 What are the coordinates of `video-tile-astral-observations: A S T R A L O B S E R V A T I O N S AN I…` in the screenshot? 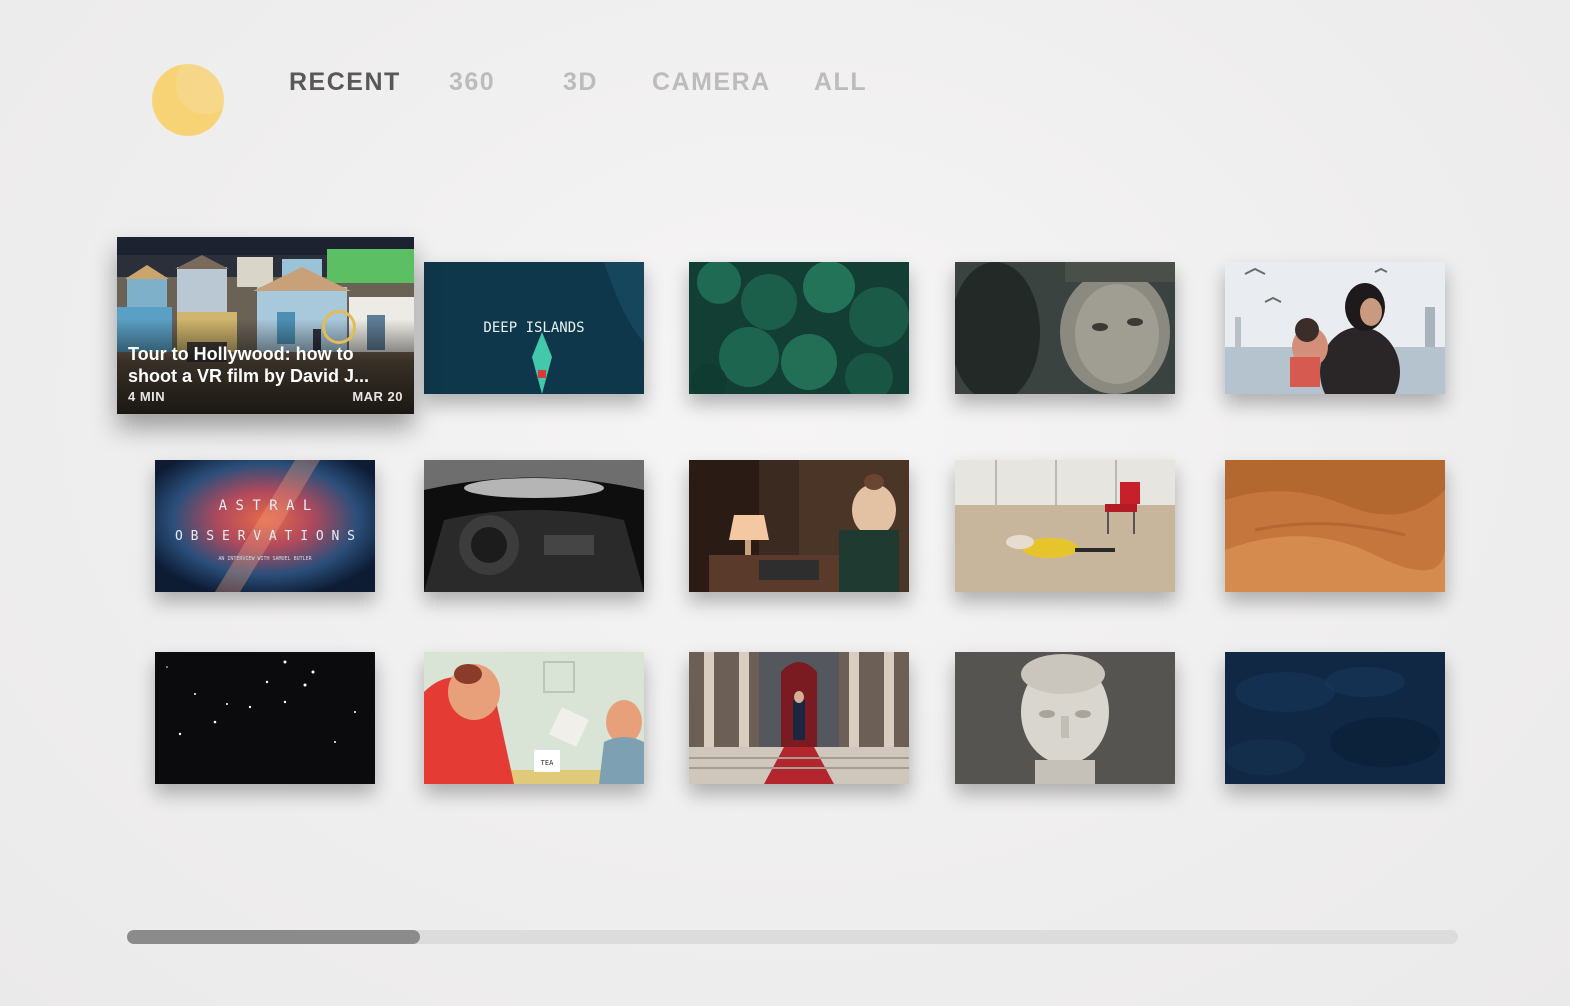 It's located at (265, 526).